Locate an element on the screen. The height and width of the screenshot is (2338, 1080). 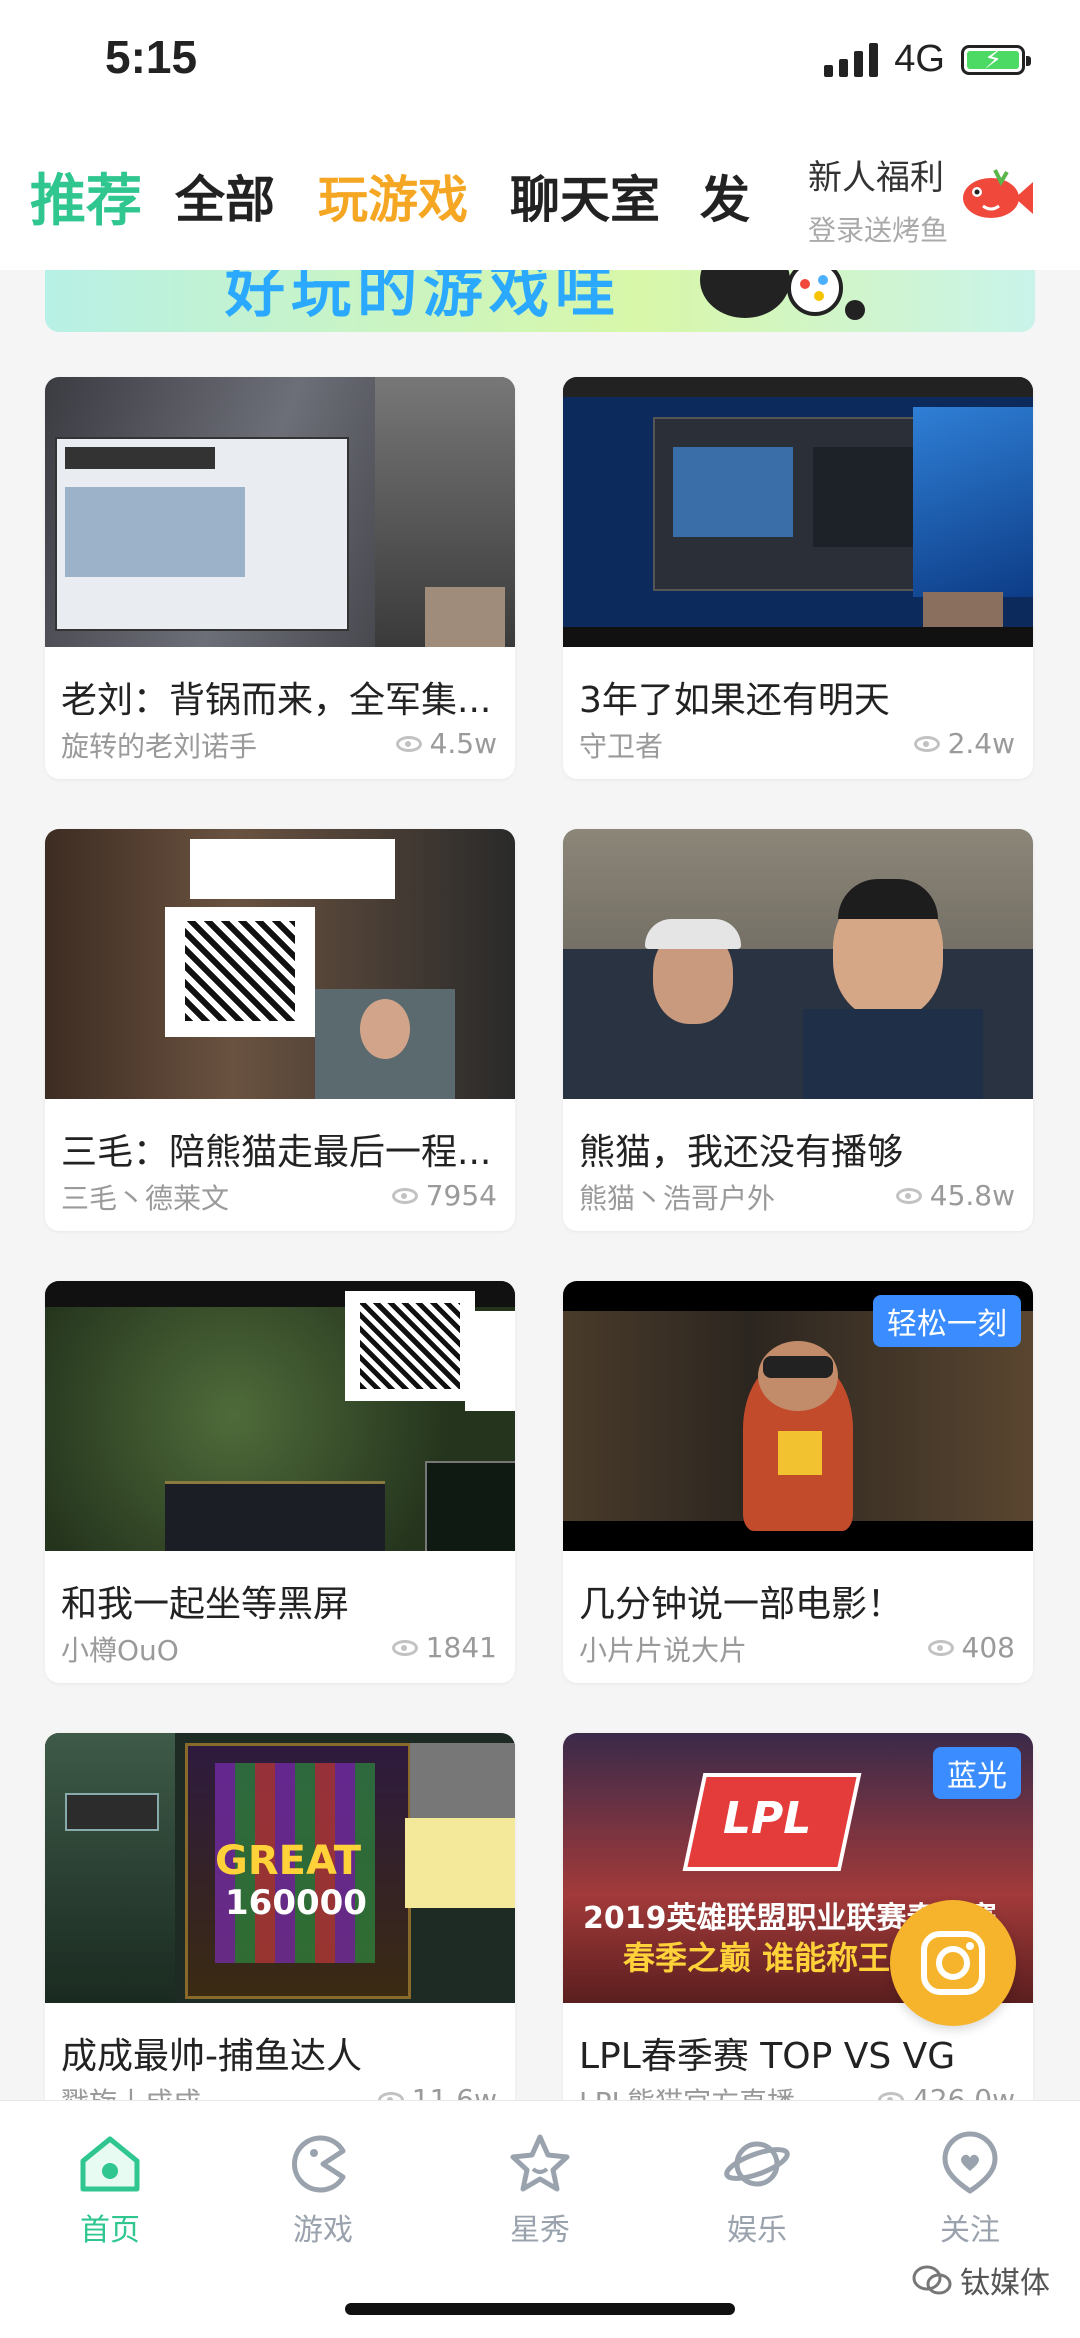
network-type: 4G is located at coordinates (919, 59).